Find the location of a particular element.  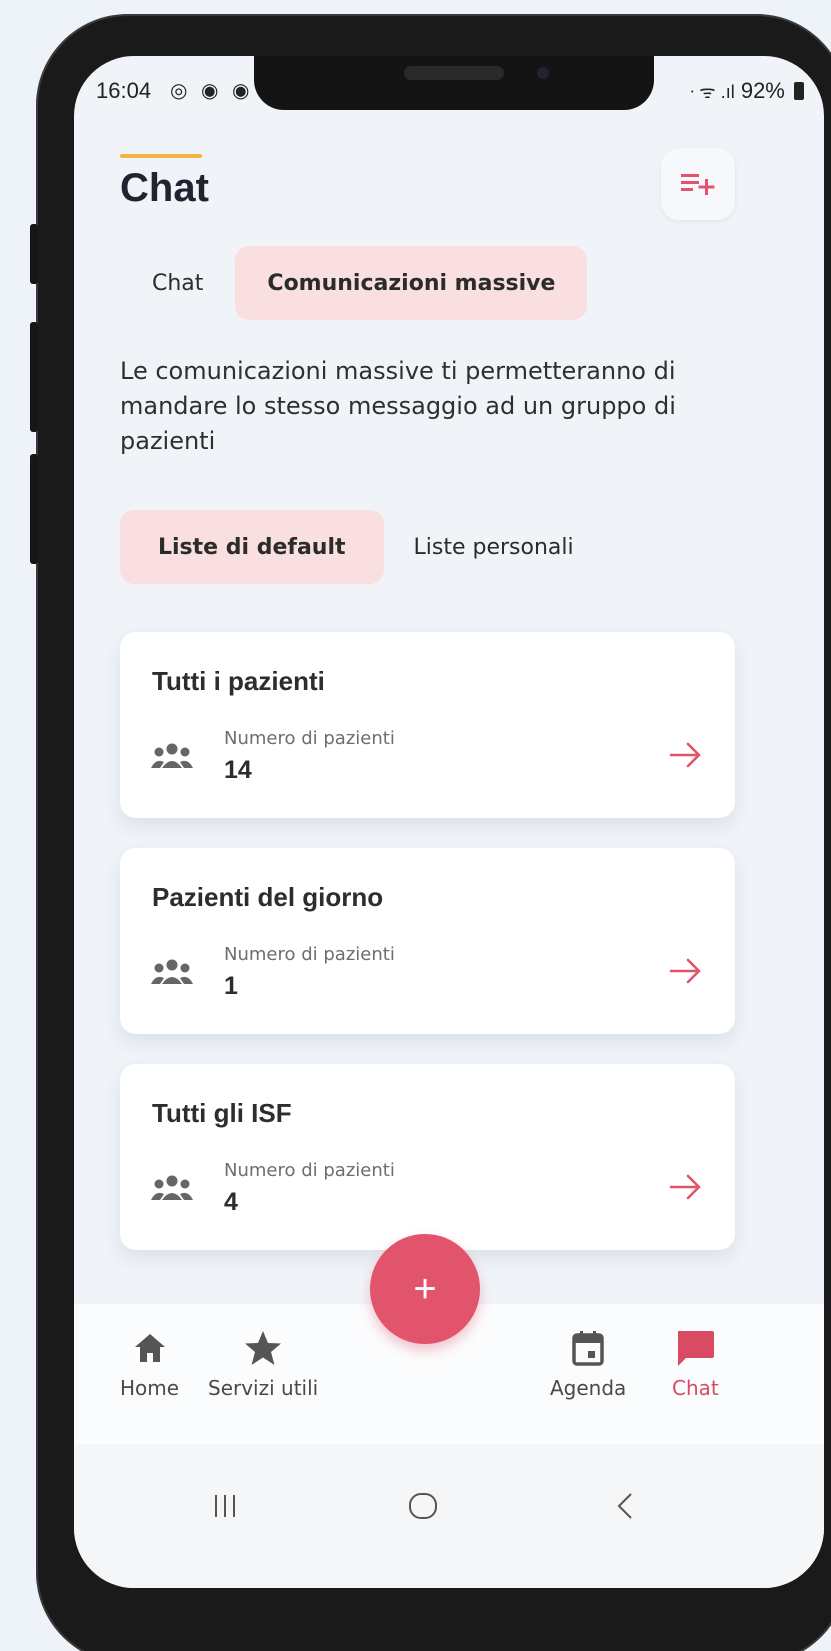

home-system-button is located at coordinates (423, 1506).